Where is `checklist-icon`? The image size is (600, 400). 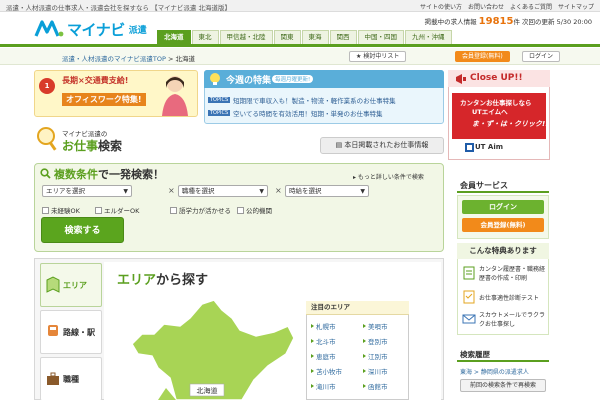
checklist-icon is located at coordinates (469, 297).